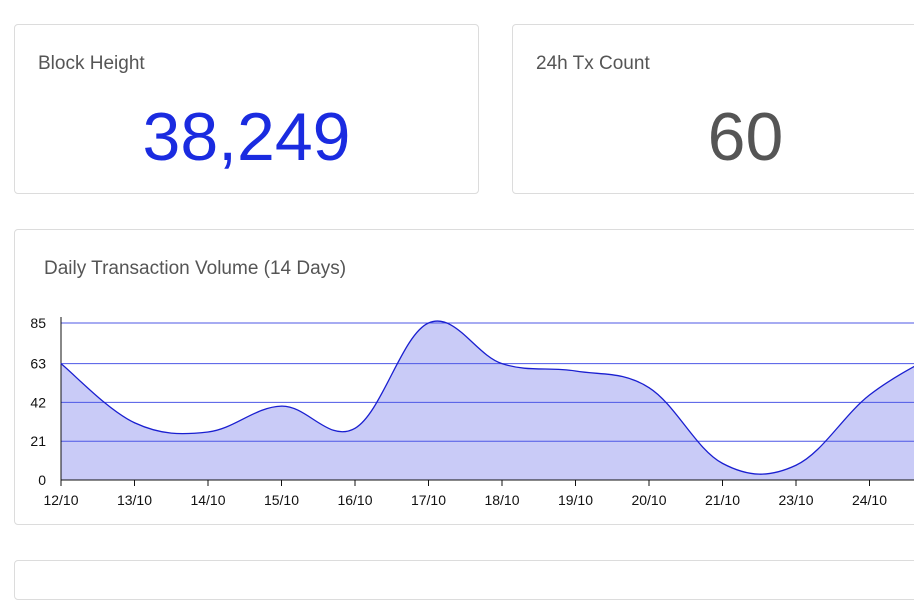 This screenshot has width=914, height=600. Describe the element at coordinates (207, 500) in the screenshot. I see `x-tick-label: 14/10` at that location.